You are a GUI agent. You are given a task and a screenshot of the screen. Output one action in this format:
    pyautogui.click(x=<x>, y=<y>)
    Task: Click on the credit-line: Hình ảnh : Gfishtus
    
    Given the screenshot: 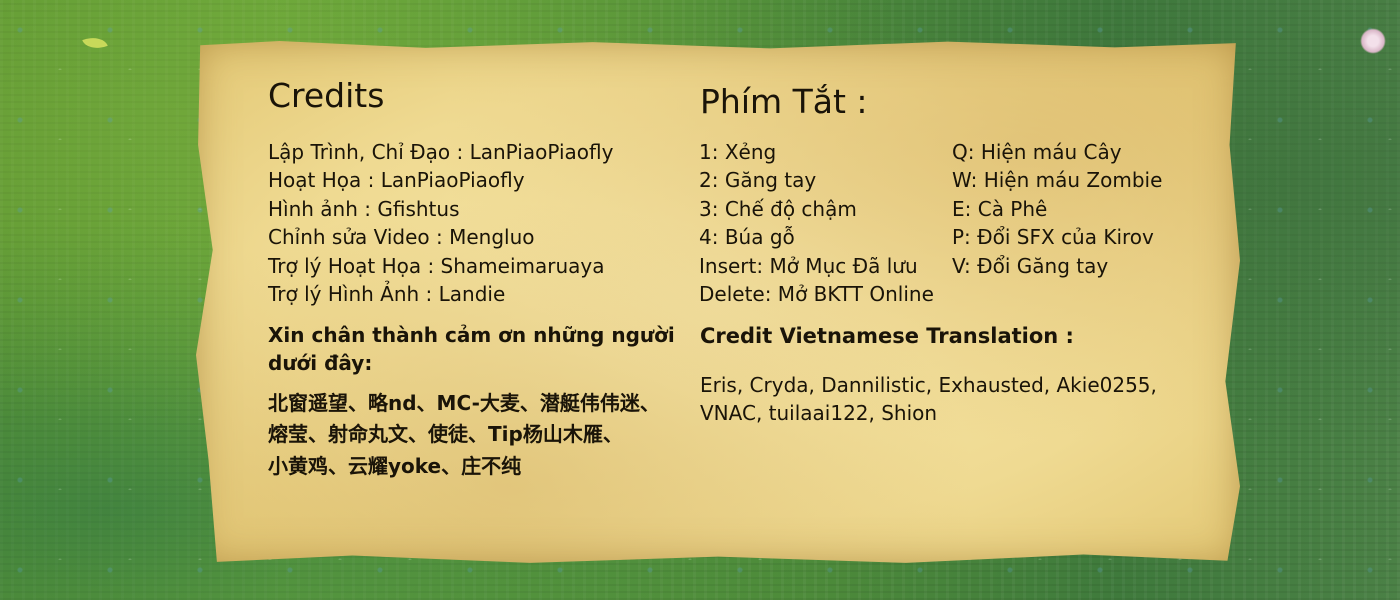 What is the action you would take?
    pyautogui.click(x=364, y=209)
    